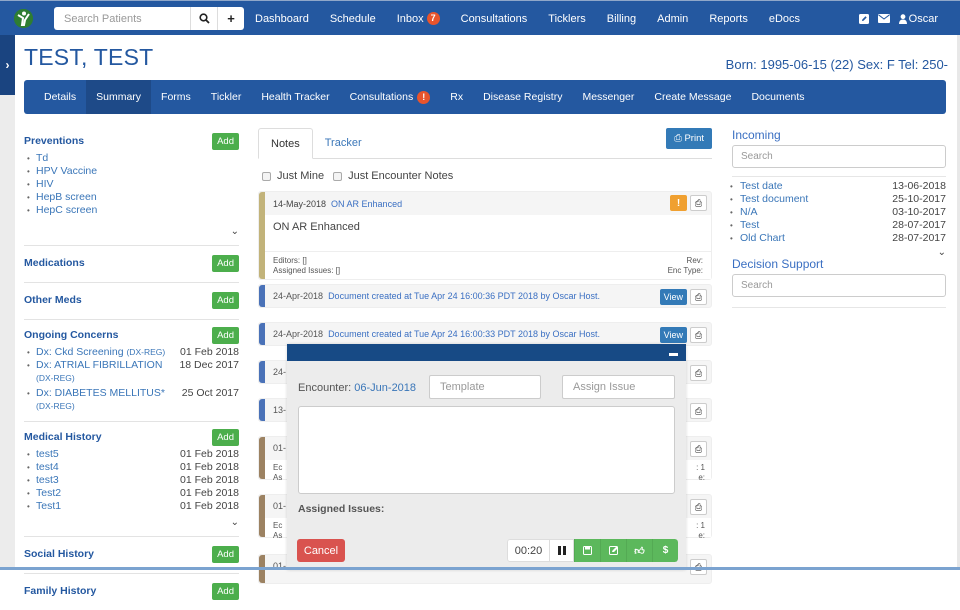  What do you see at coordinates (131, 480) in the screenshot?
I see `list-item: test3 01 Feb 2018` at bounding box center [131, 480].